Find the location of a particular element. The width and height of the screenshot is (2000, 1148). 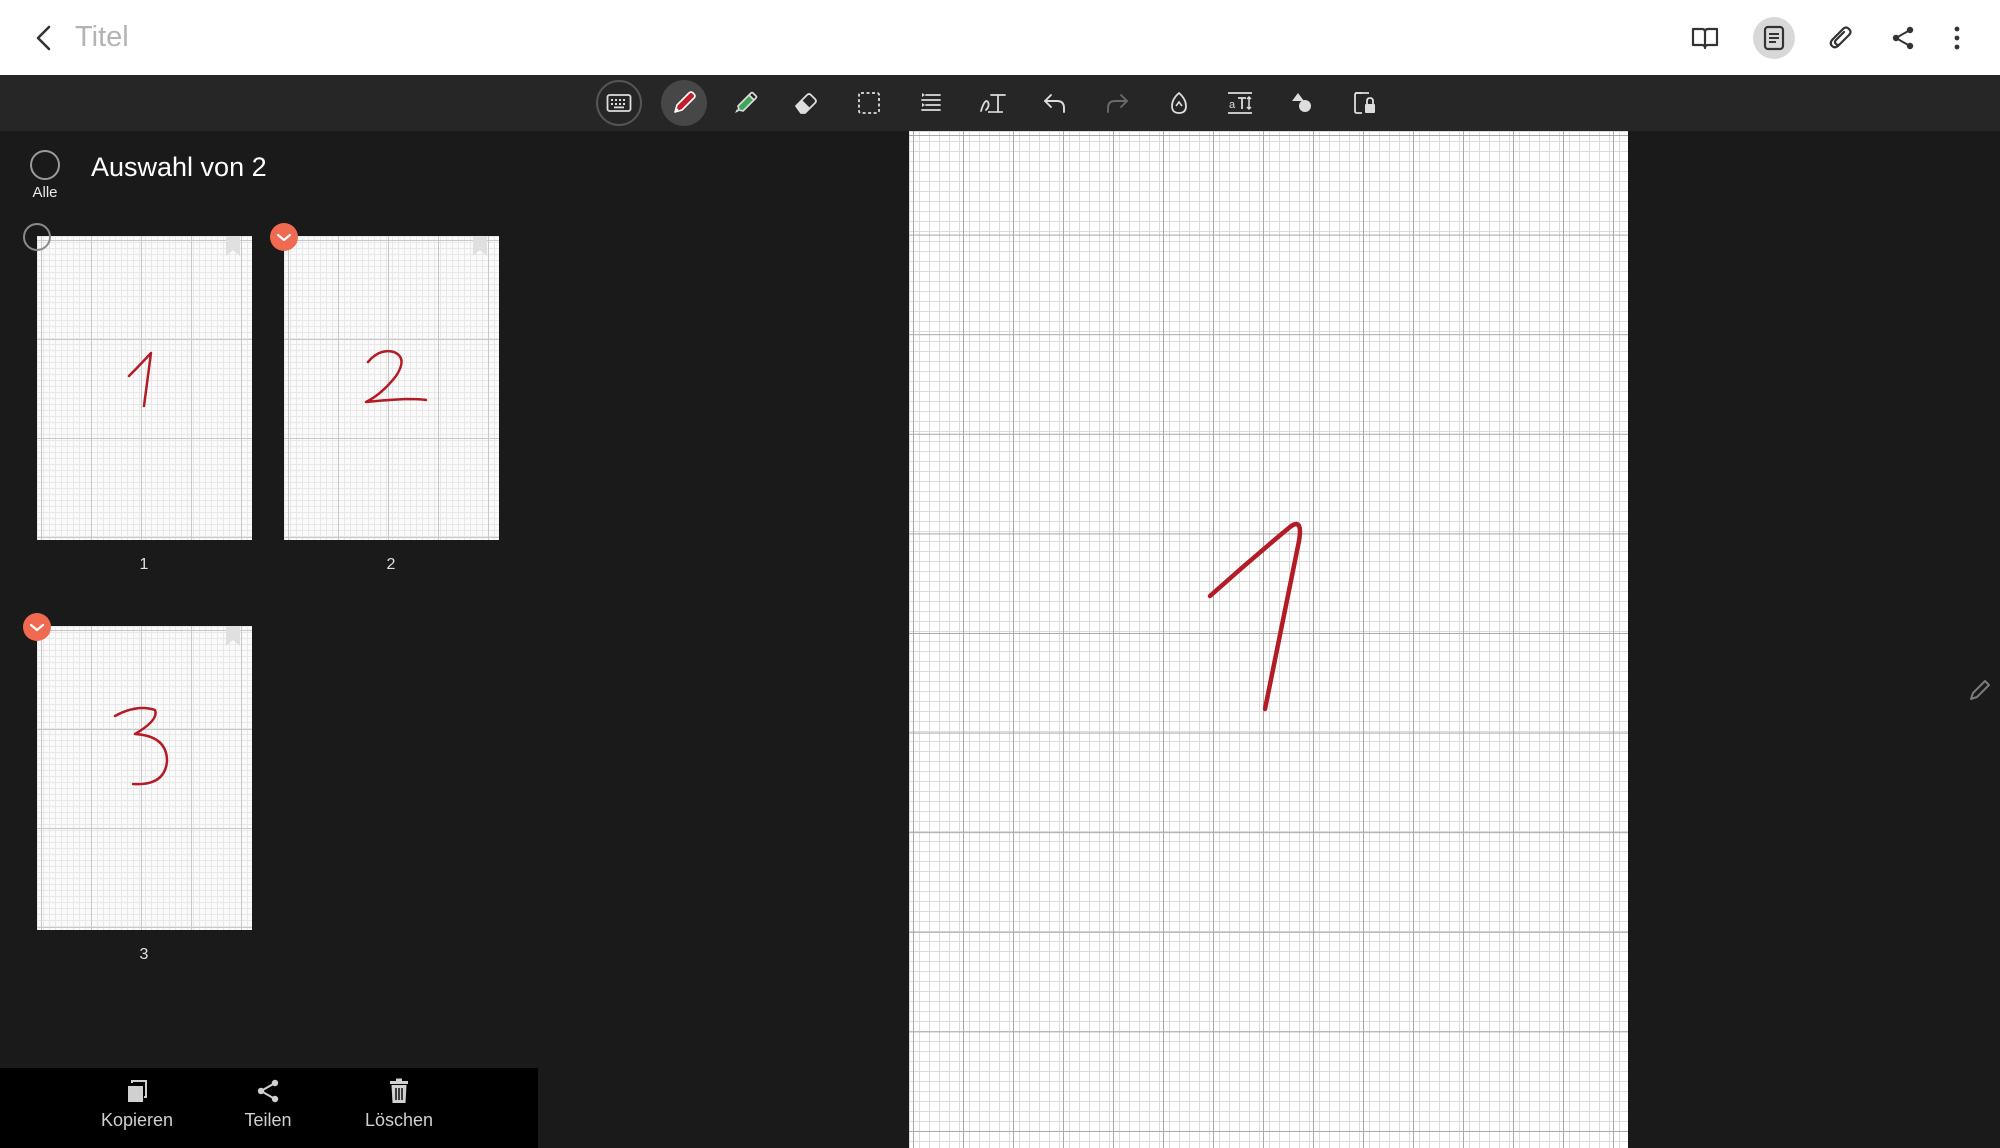

highlighter-icon is located at coordinates (746, 102).